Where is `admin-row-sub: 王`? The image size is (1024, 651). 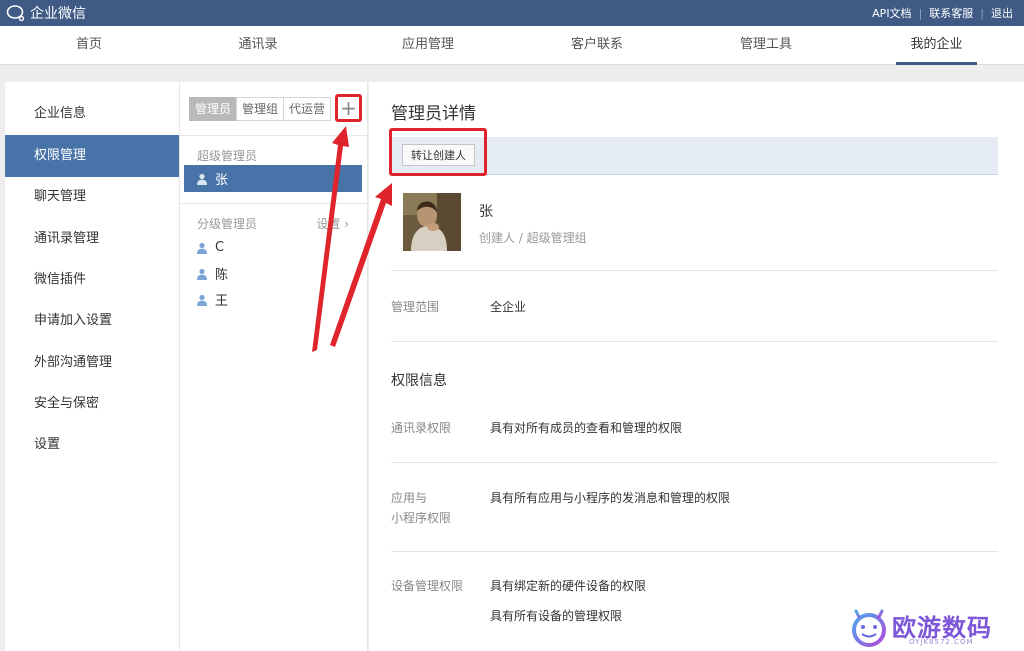
admin-row-sub: 王 is located at coordinates (273, 299).